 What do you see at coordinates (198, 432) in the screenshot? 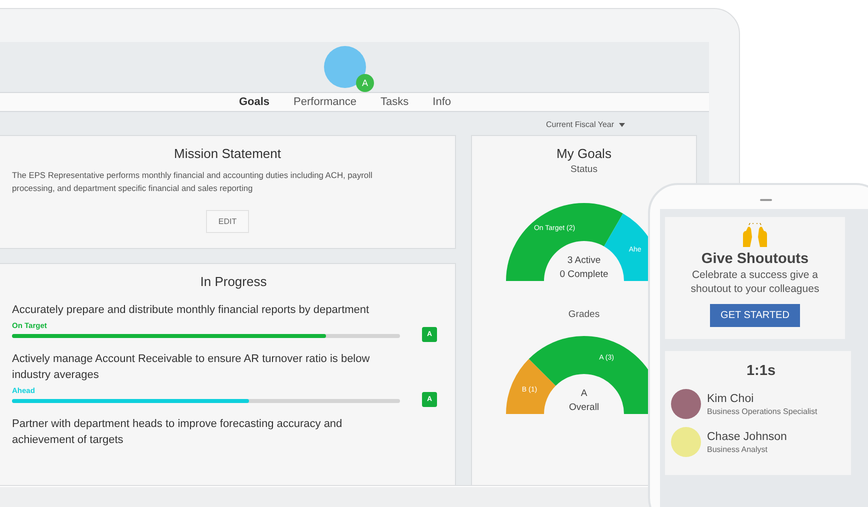
I see `goal-title: Partner with department heads to improve forecasting accuracy and achievement of targets` at bounding box center [198, 432].